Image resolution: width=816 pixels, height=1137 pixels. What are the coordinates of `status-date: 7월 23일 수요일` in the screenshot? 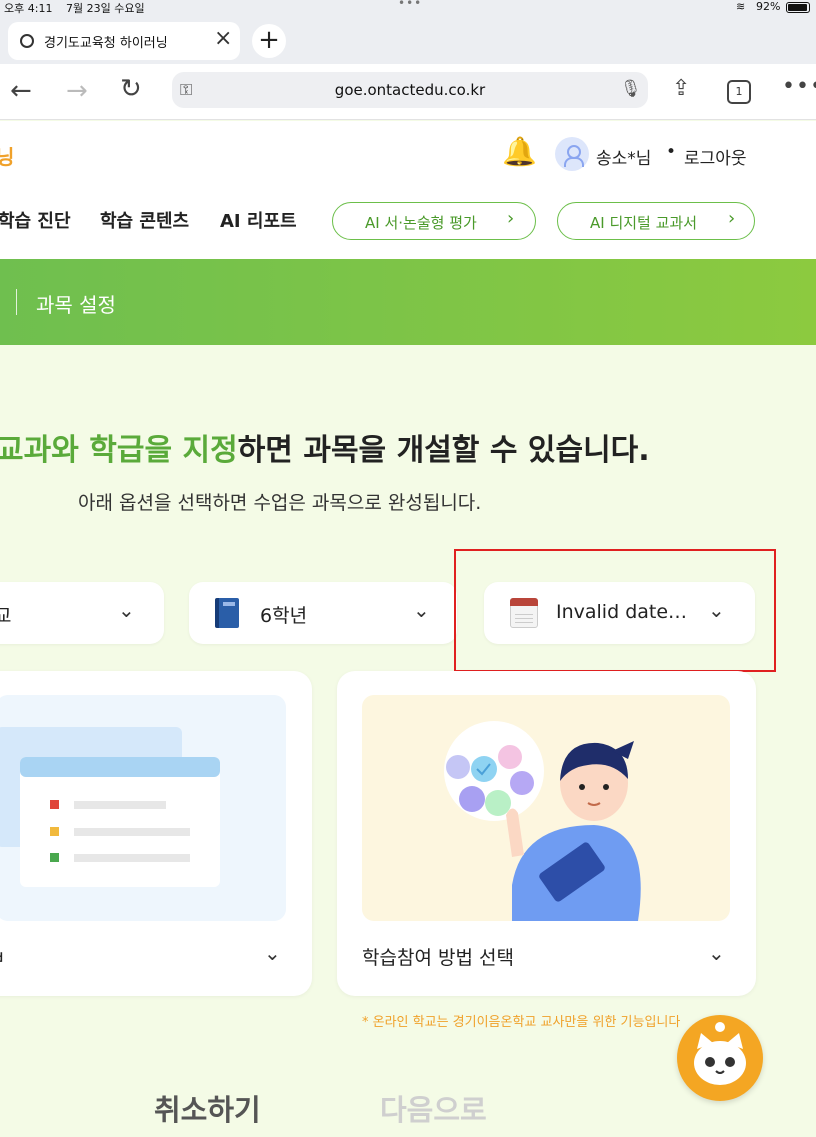 It's located at (105, 8).